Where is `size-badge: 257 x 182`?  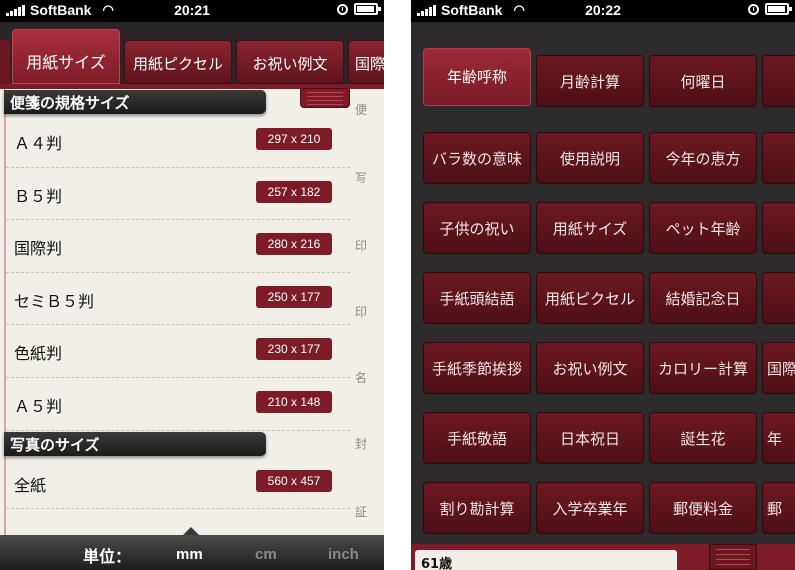 size-badge: 257 x 182 is located at coordinates (294, 191).